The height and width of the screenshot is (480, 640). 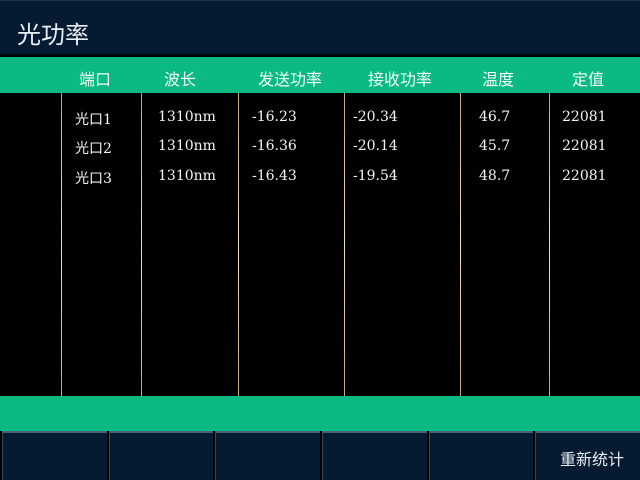 What do you see at coordinates (274, 146) in the screenshot?
I see `table-cell: -16.36` at bounding box center [274, 146].